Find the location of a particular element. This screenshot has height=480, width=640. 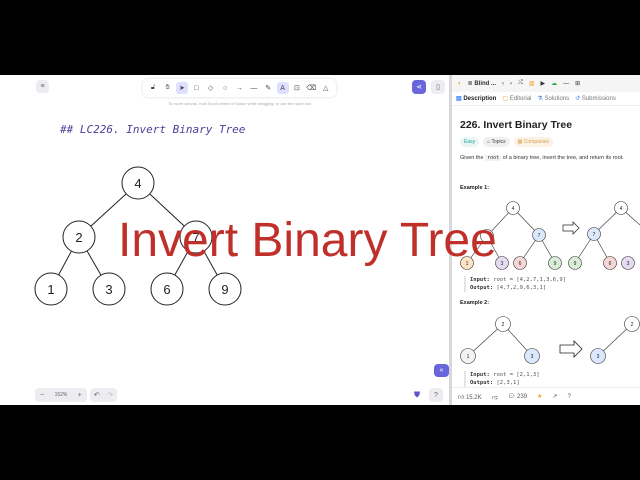

title-overlay: Invert Binary Tree is located at coordinates (307, 240).